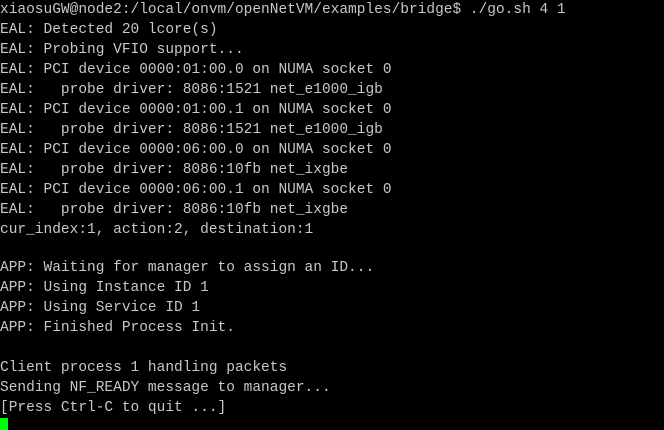 Image resolution: width=664 pixels, height=430 pixels. What do you see at coordinates (100, 308) in the screenshot?
I see `terminal-line: APP: Using Service ID 1` at bounding box center [100, 308].